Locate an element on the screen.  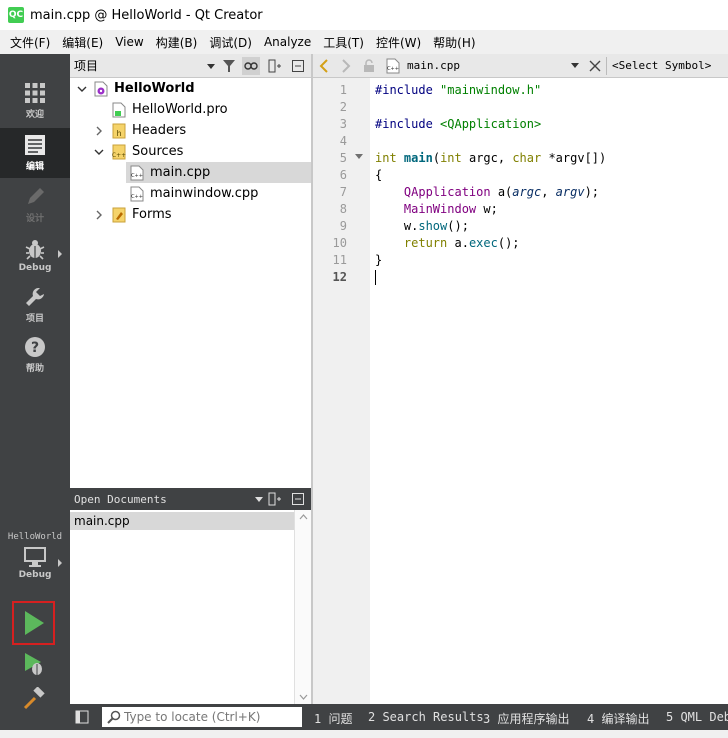
sources-folder-icon: C++ is located at coordinates (119, 152).